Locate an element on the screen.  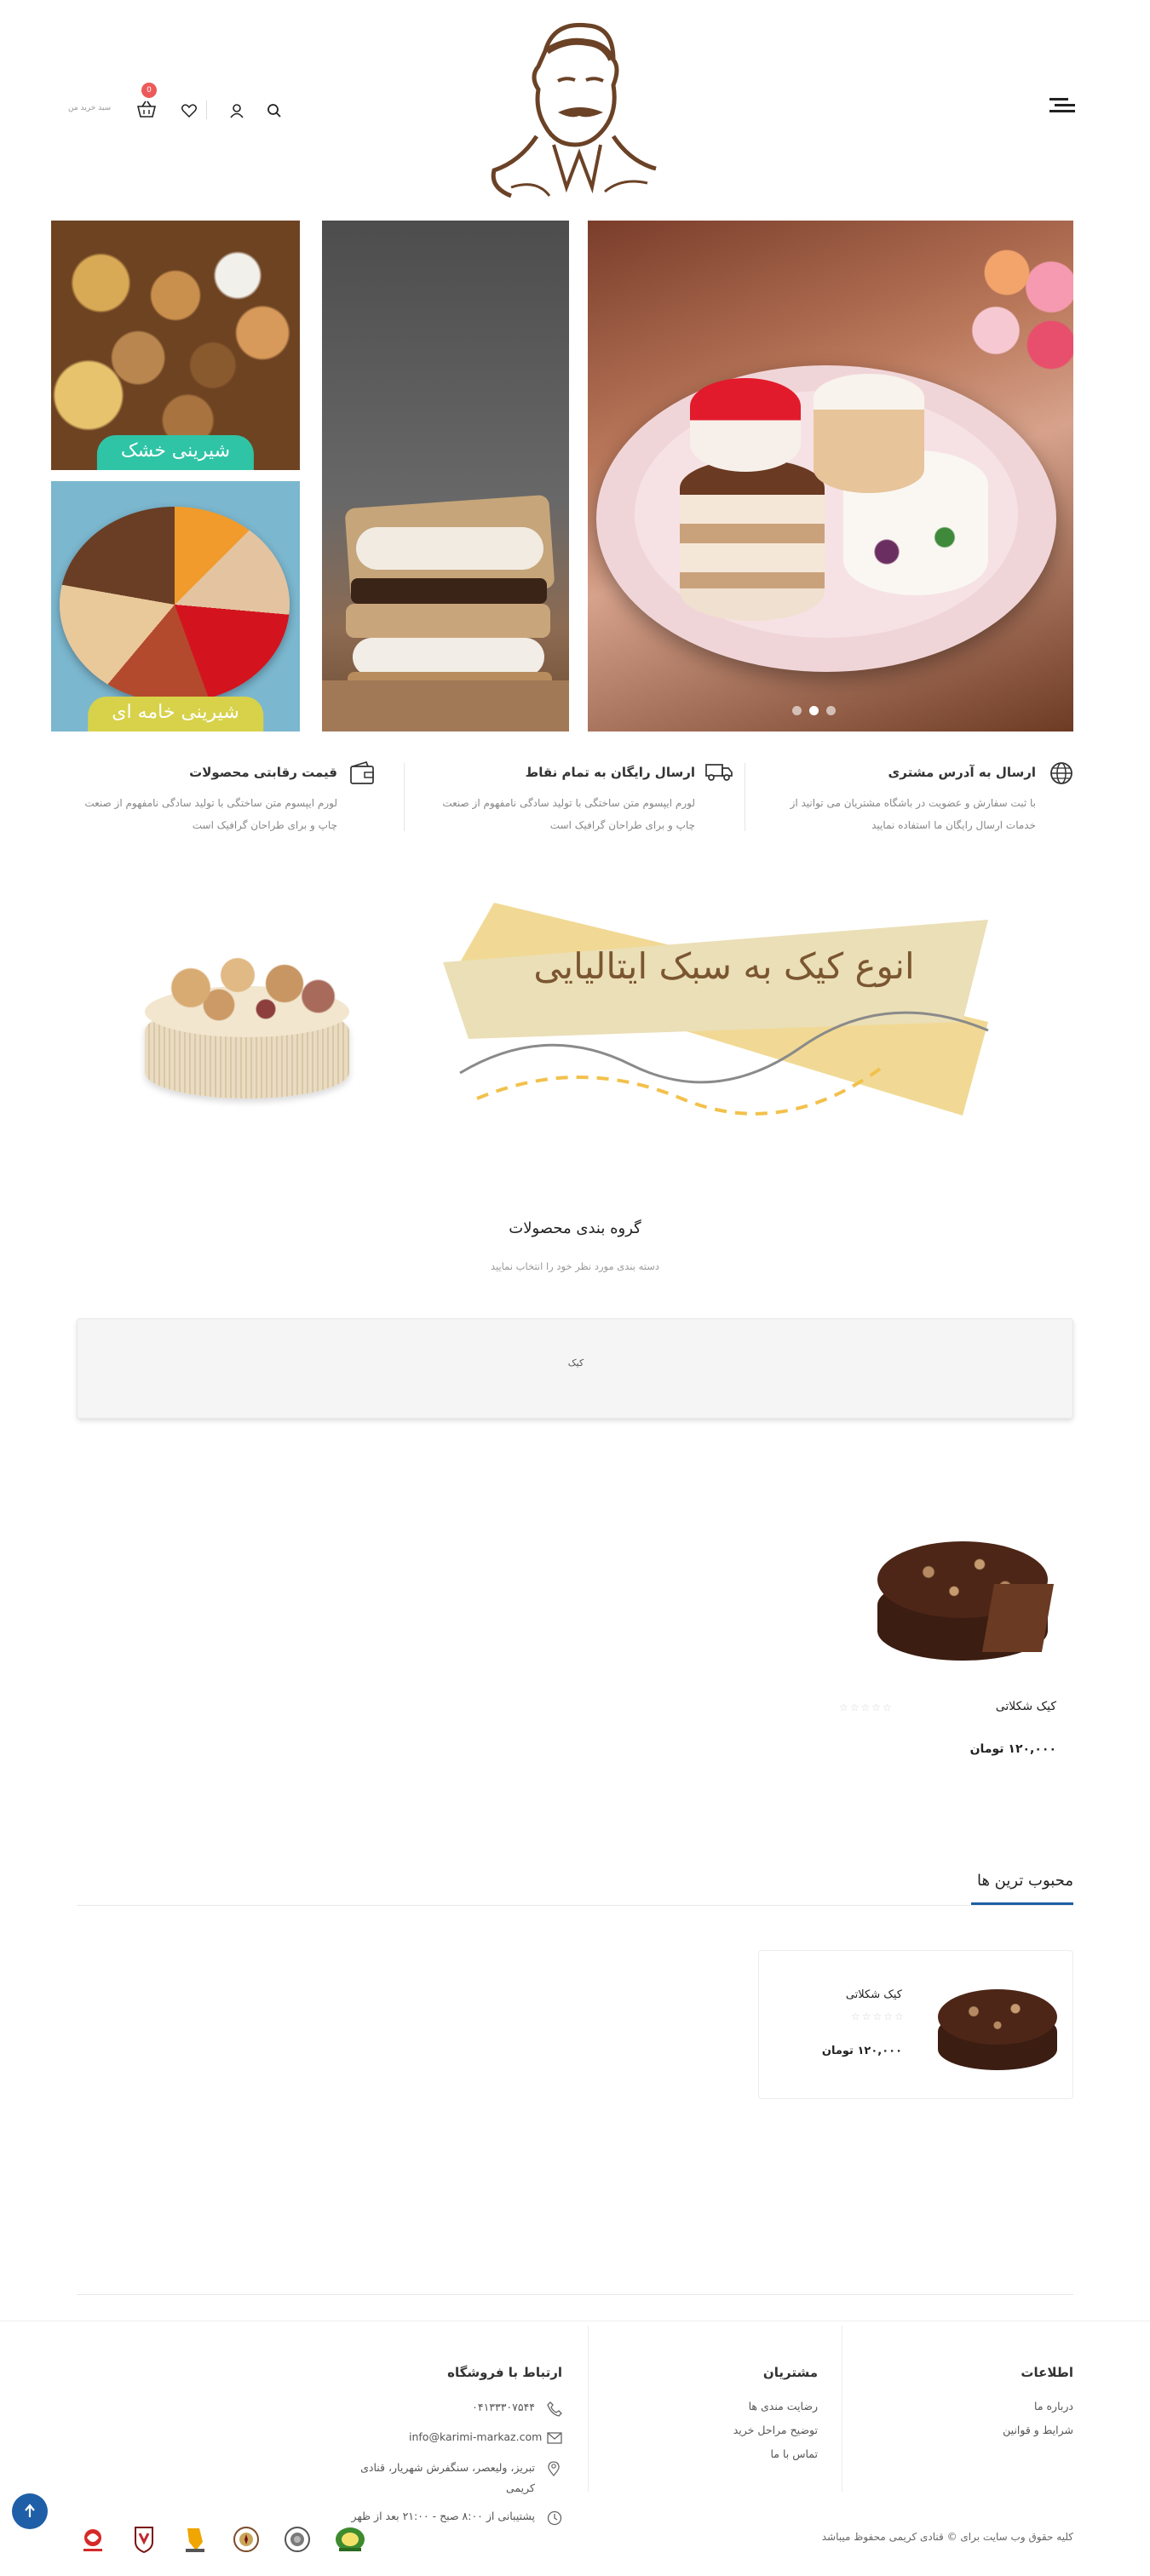
feature-title: ارسال به آدرس مشتری is located at coordinates (963, 772).